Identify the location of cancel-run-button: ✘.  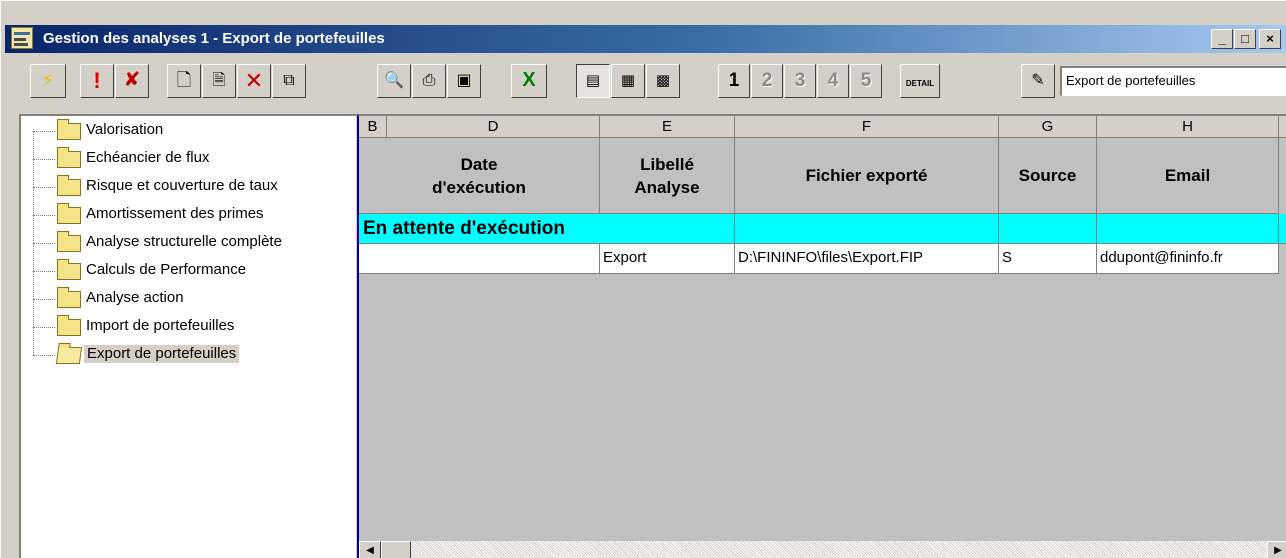
(132, 81).